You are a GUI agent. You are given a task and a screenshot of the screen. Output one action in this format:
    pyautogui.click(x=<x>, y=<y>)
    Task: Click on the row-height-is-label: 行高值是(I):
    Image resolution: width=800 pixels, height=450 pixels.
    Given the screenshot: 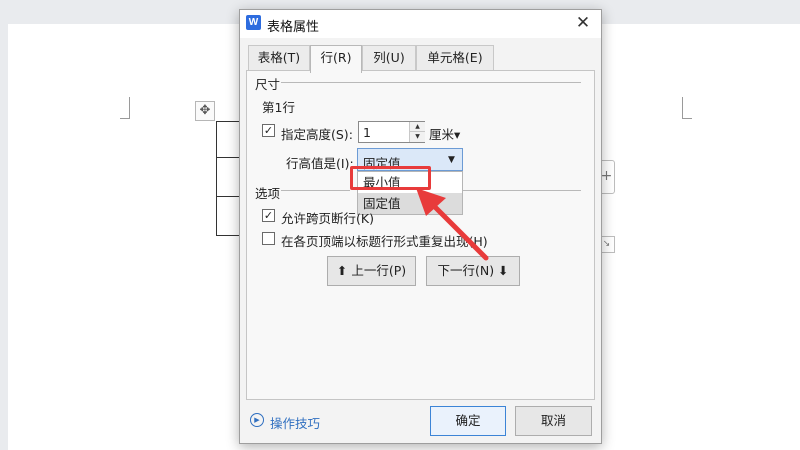 What is the action you would take?
    pyautogui.click(x=320, y=163)
    